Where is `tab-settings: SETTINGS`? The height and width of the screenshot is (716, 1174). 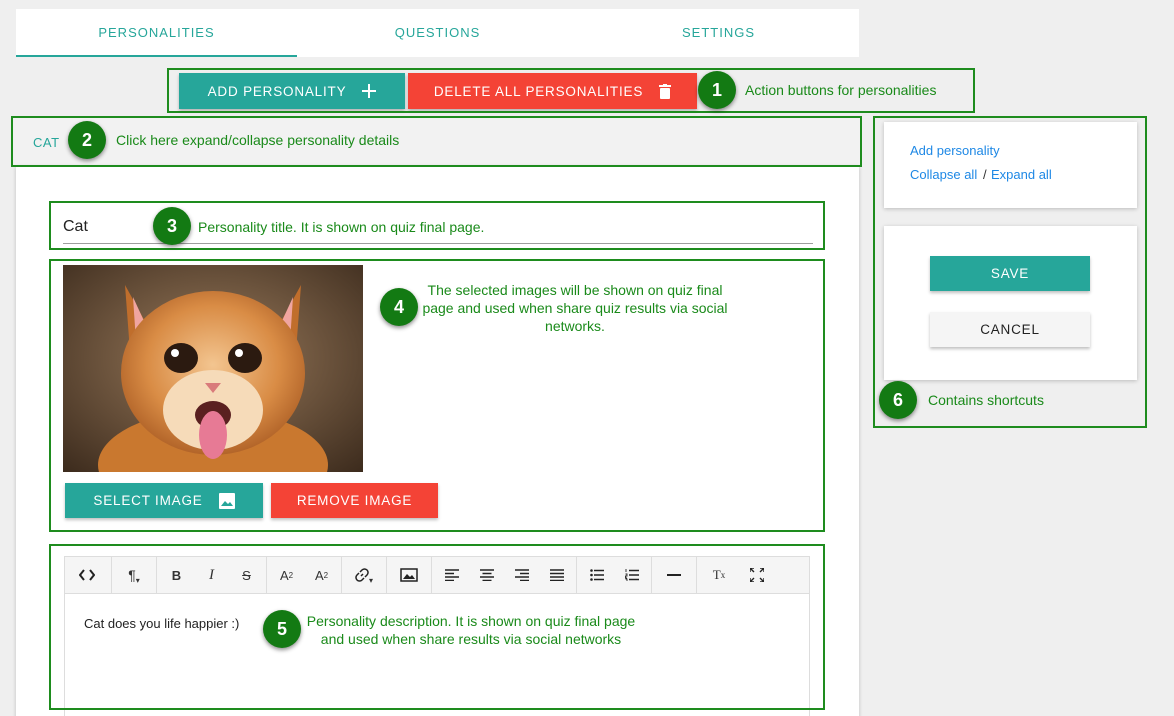 tab-settings: SETTINGS is located at coordinates (718, 33).